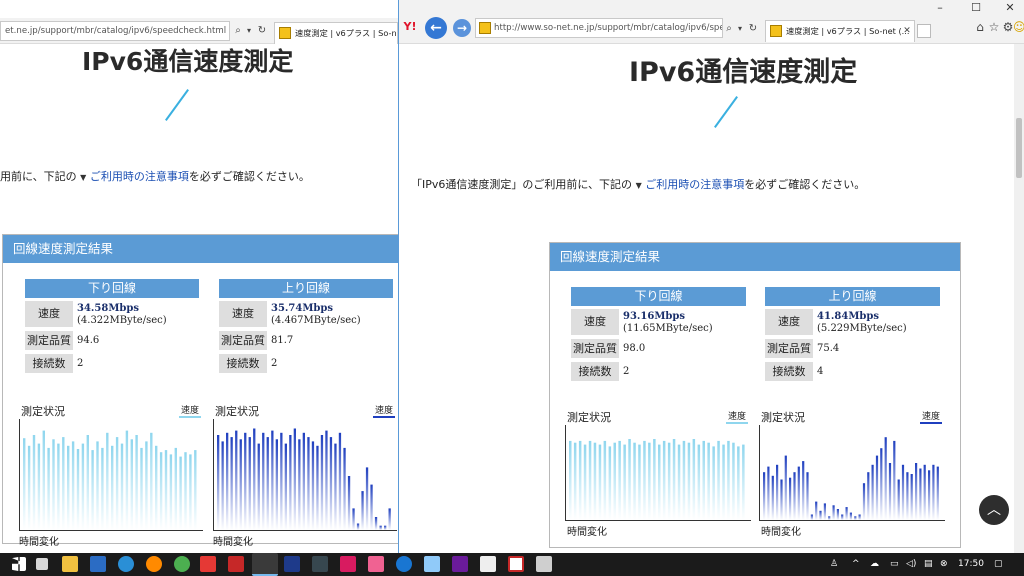 The height and width of the screenshot is (576, 1024). Describe the element at coordinates (994, 27) in the screenshot. I see `favorites-star-icon: ☆` at that location.